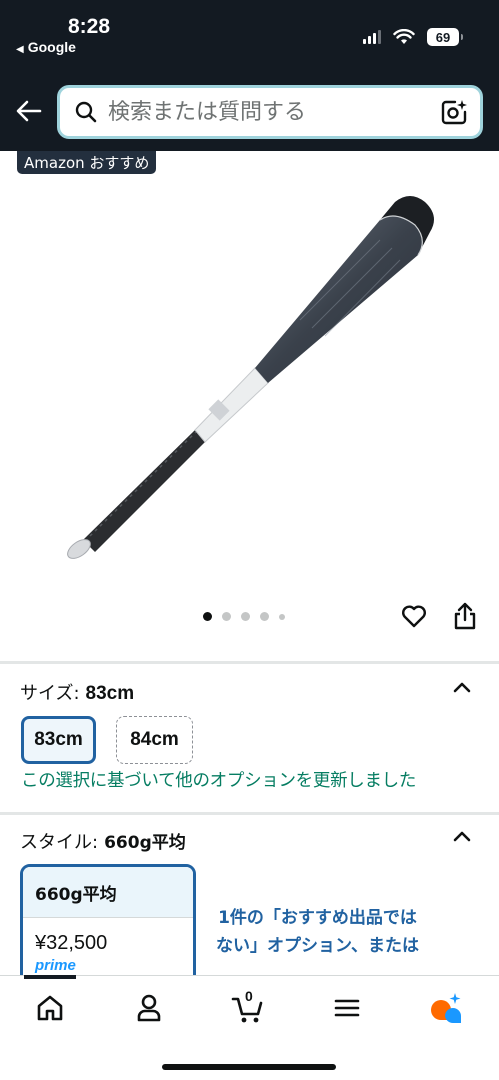 The width and height of the screenshot is (499, 1080). What do you see at coordinates (50, 977) in the screenshot?
I see `active-tab-indicator` at bounding box center [50, 977].